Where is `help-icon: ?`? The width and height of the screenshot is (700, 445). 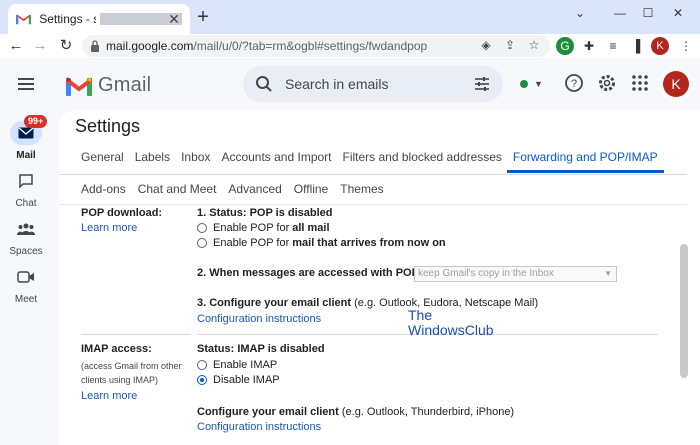
help-icon: ? is located at coordinates (574, 83).